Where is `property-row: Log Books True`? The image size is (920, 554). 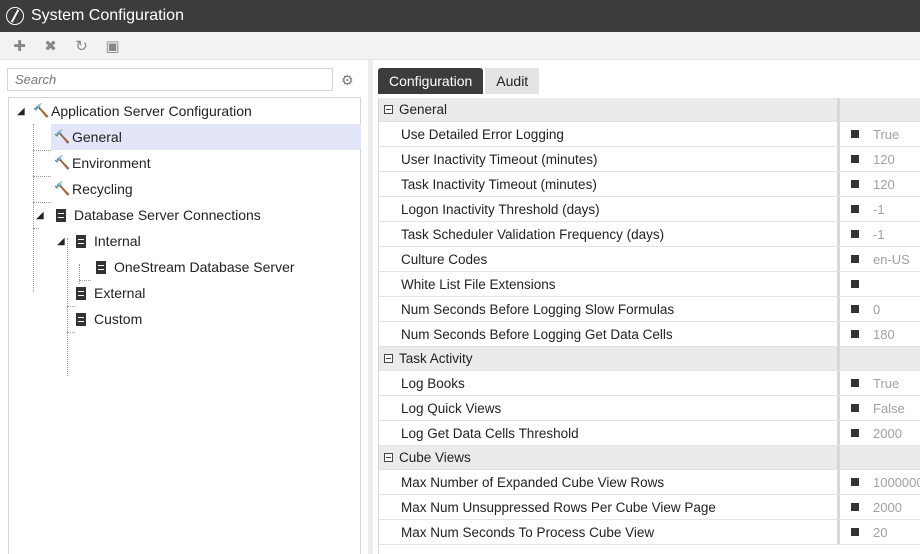
property-row: Log Books True is located at coordinates (649, 383).